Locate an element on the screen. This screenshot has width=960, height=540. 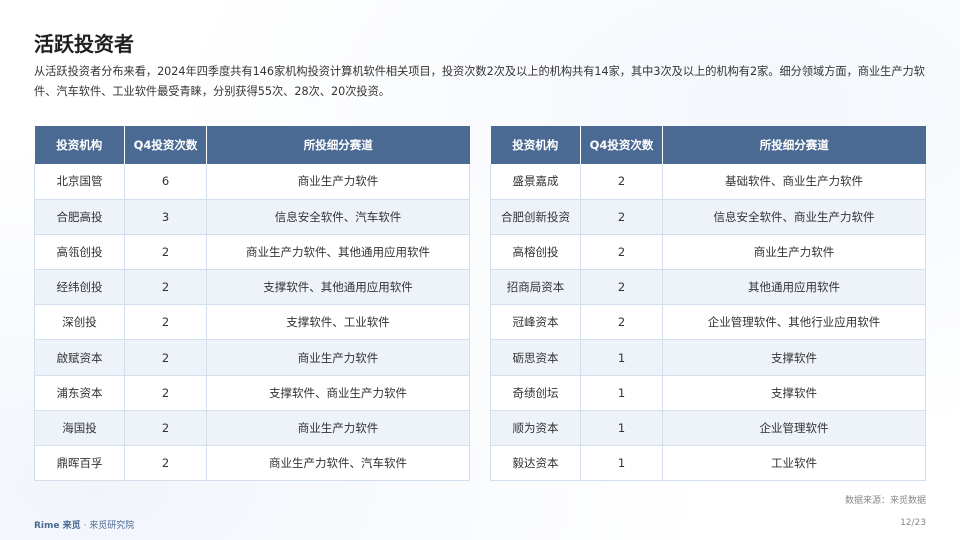
table-row: 奇绩创坛 1 支撑软件 is located at coordinates (708, 393).